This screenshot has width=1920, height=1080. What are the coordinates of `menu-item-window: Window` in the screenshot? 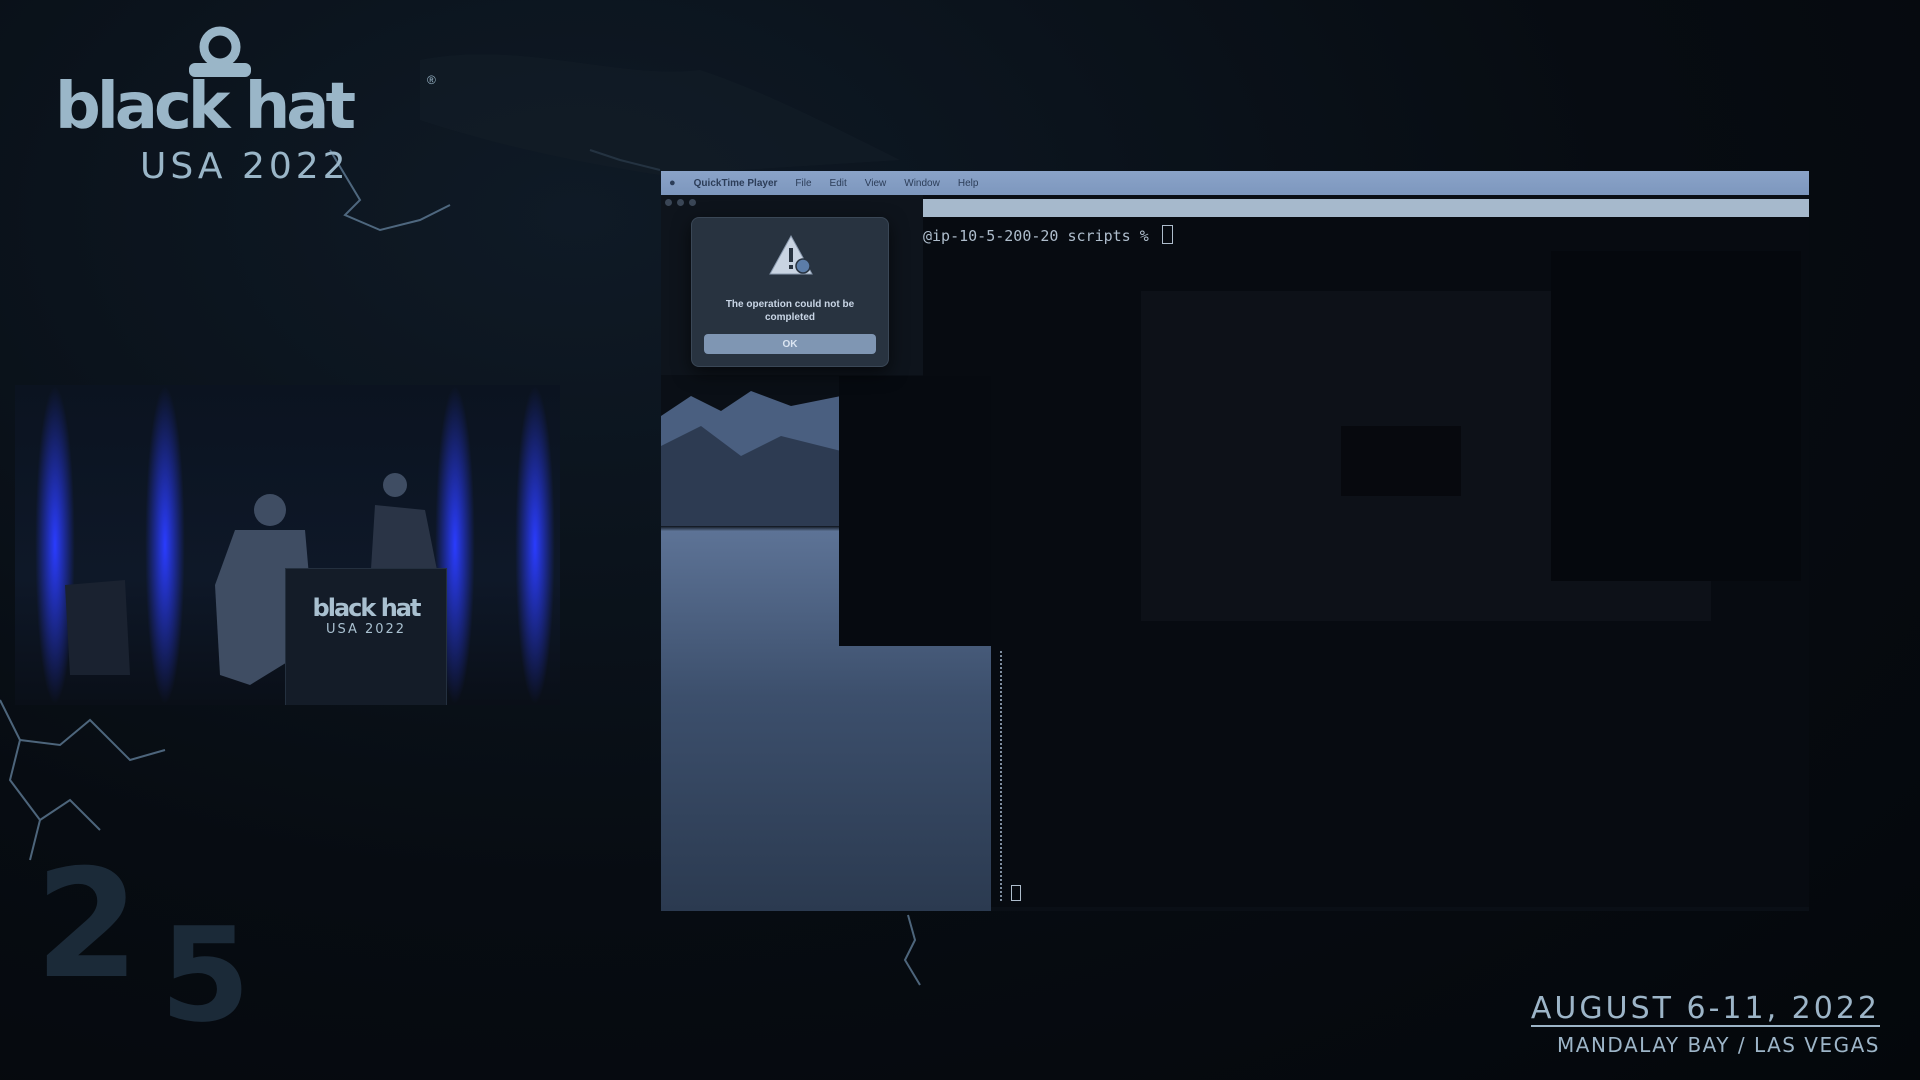 It's located at (922, 183).